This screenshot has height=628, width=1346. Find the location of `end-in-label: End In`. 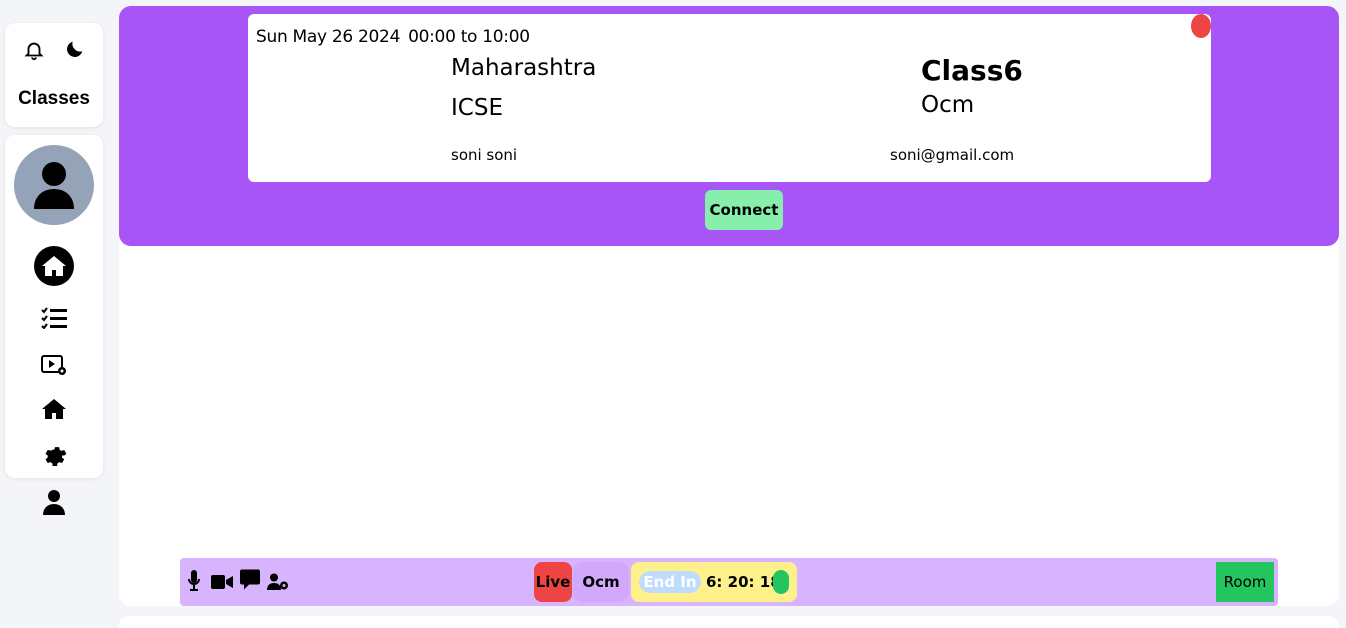

end-in-label: End In is located at coordinates (670, 582).